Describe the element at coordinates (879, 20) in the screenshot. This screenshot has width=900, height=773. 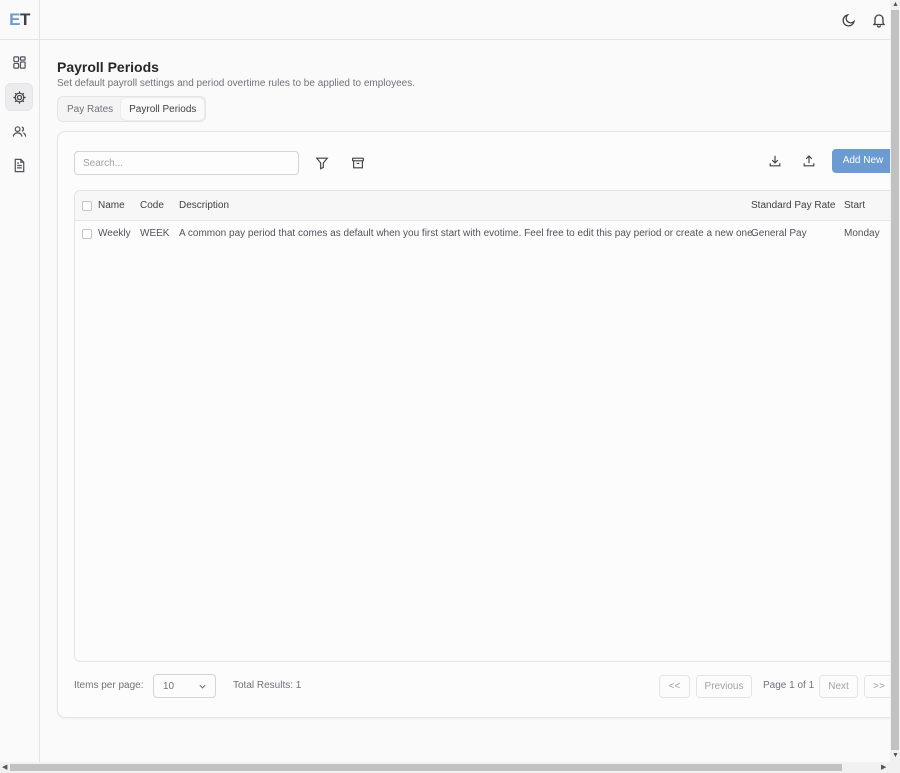
I see `bell-icon` at that location.